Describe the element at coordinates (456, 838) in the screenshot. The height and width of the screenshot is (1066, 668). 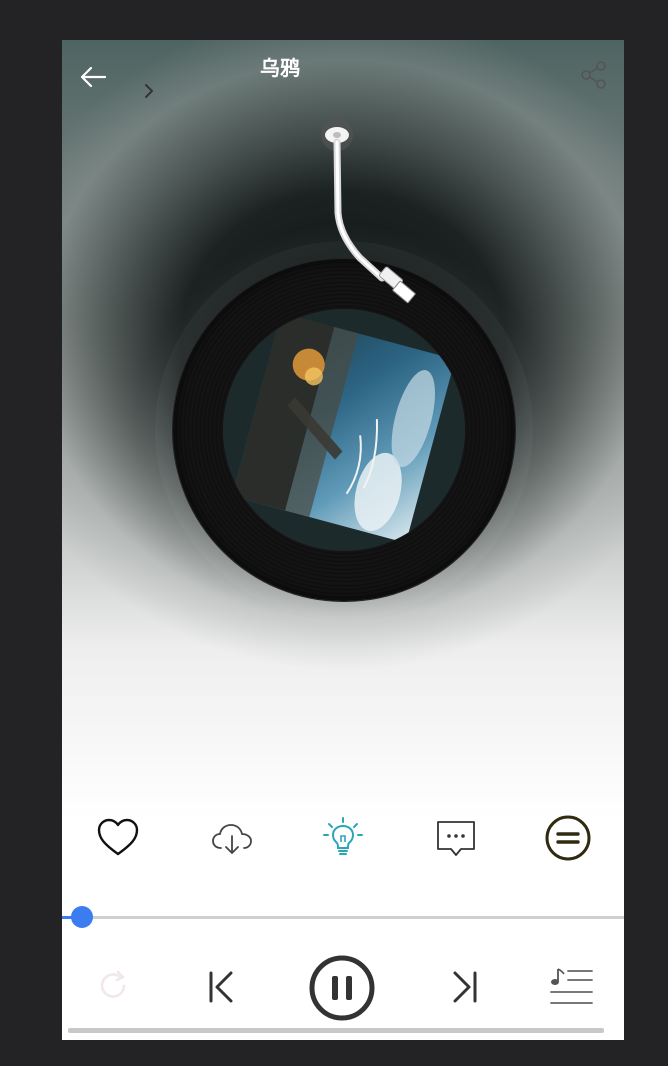
I see `comment-icon` at that location.